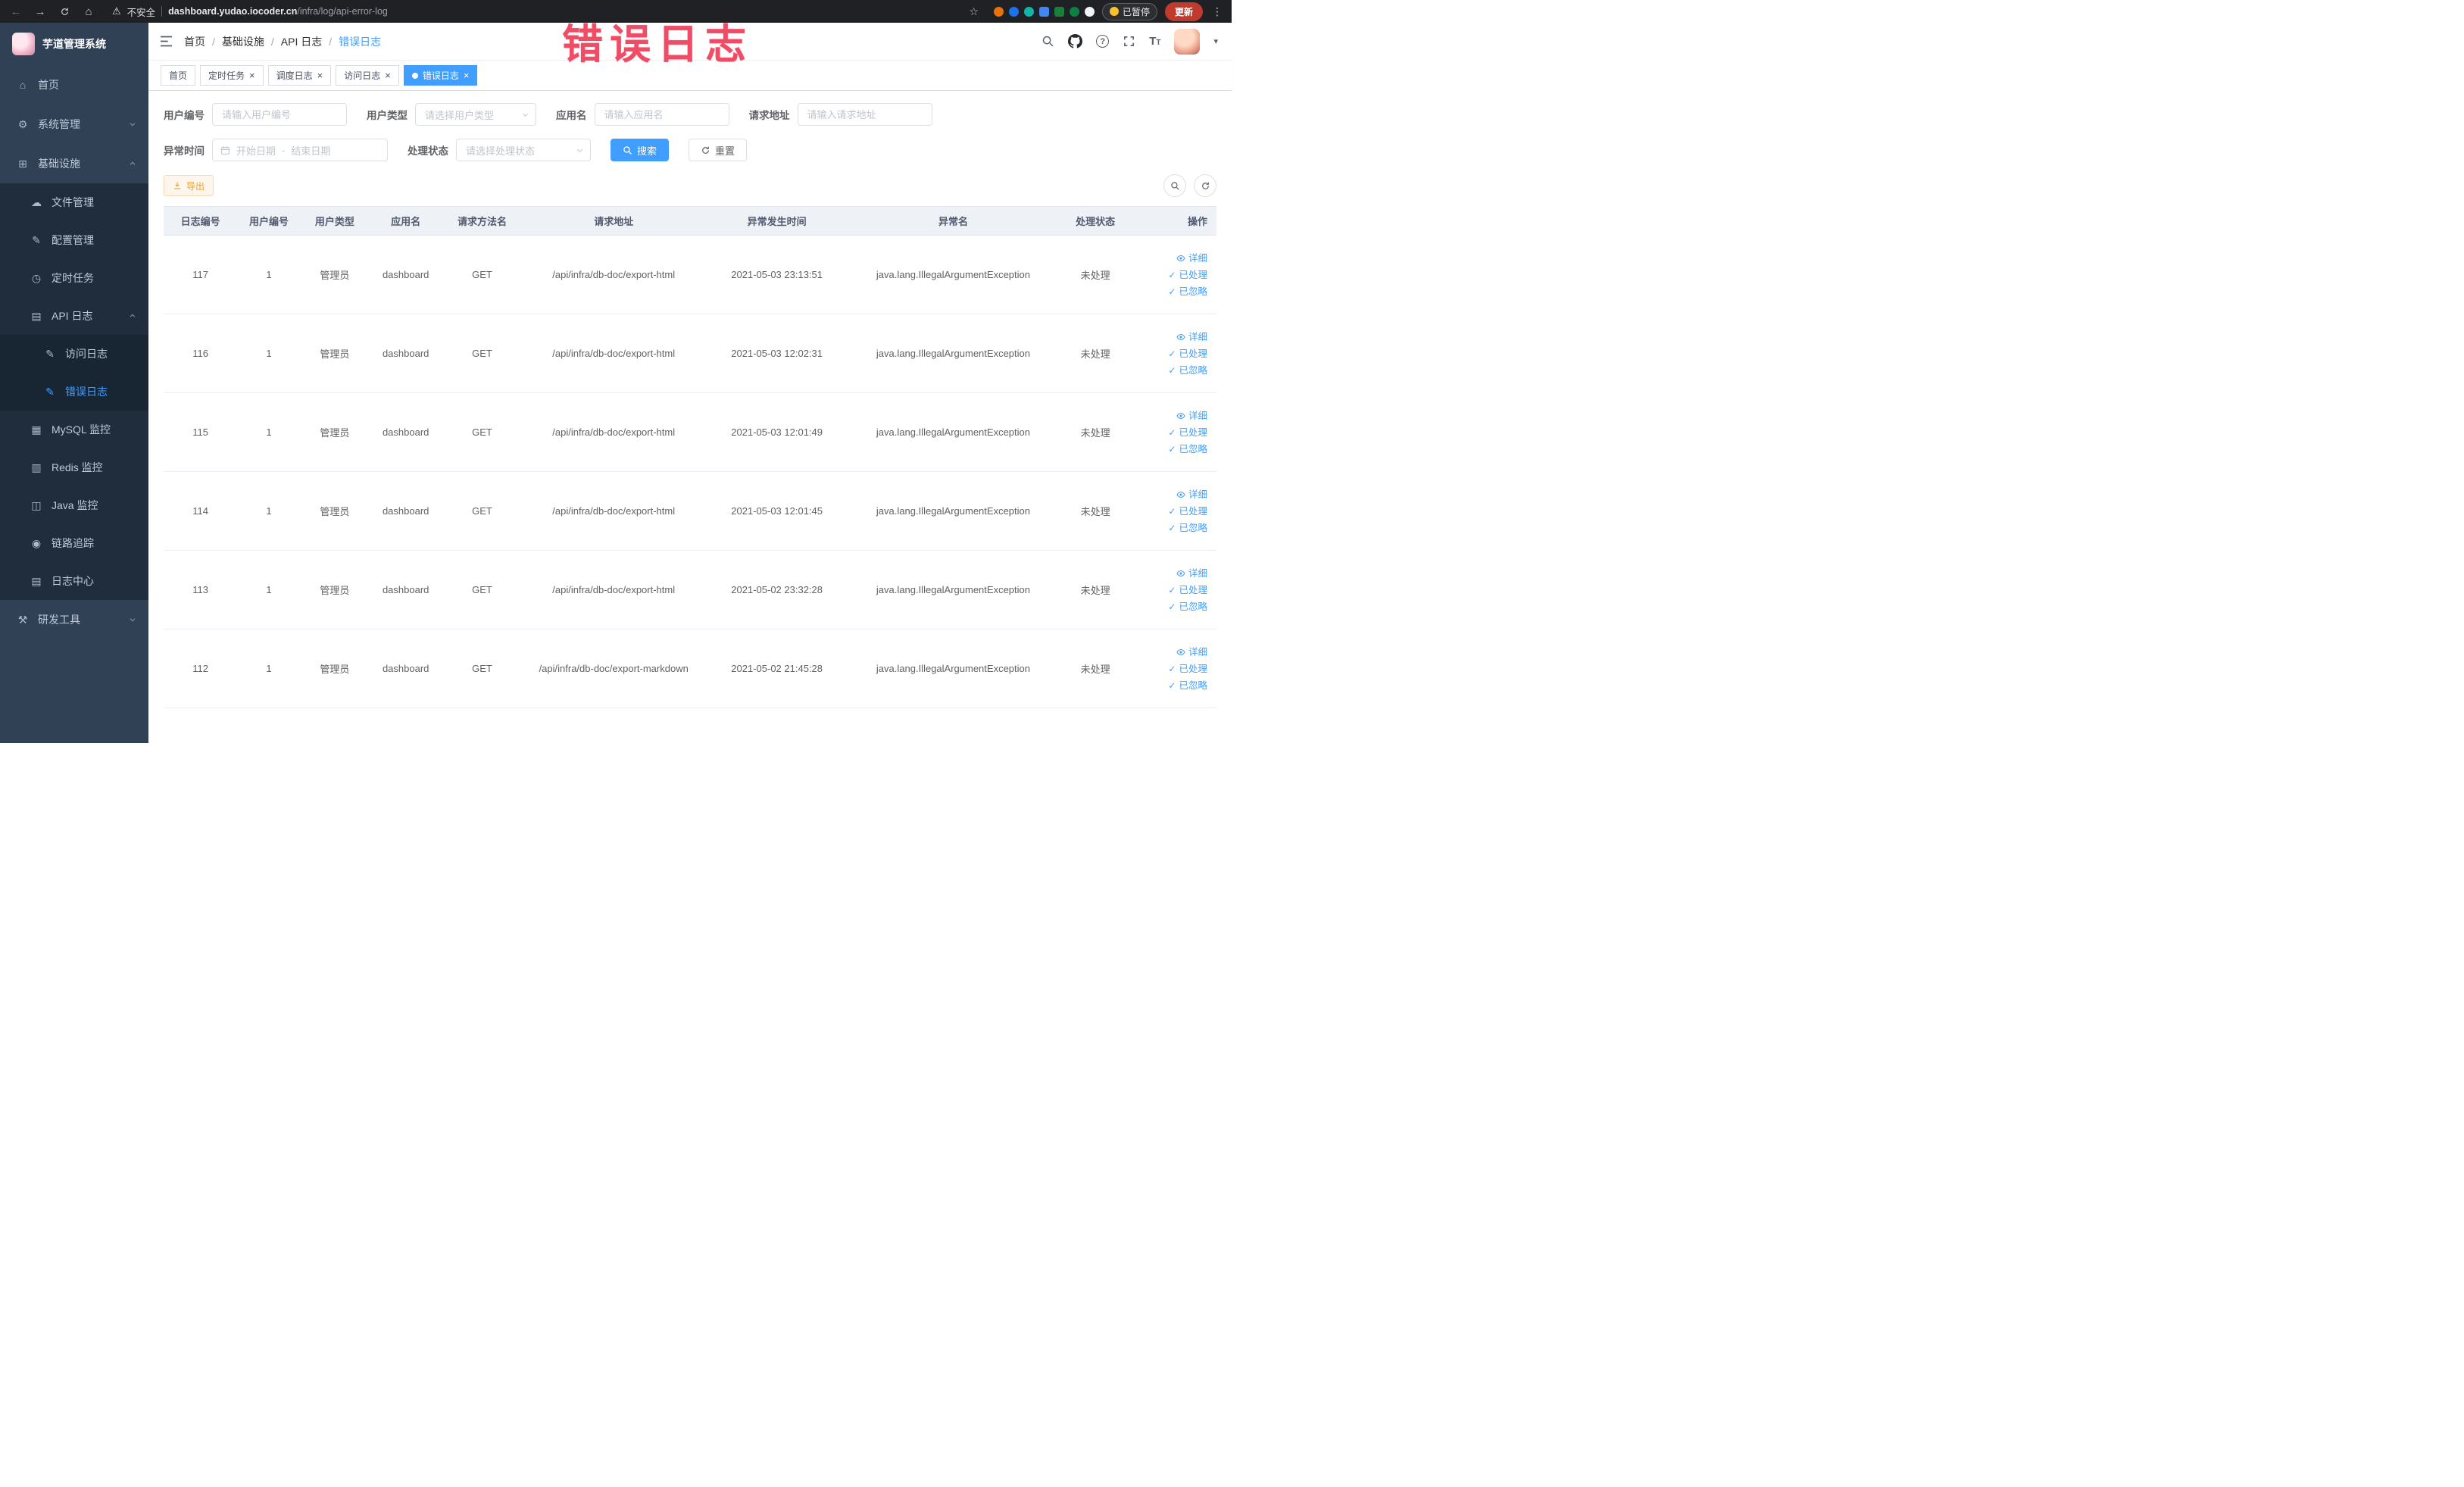 The height and width of the screenshot is (1487, 2464). Describe the element at coordinates (189, 185) in the screenshot. I see `export-button: 导出` at that location.